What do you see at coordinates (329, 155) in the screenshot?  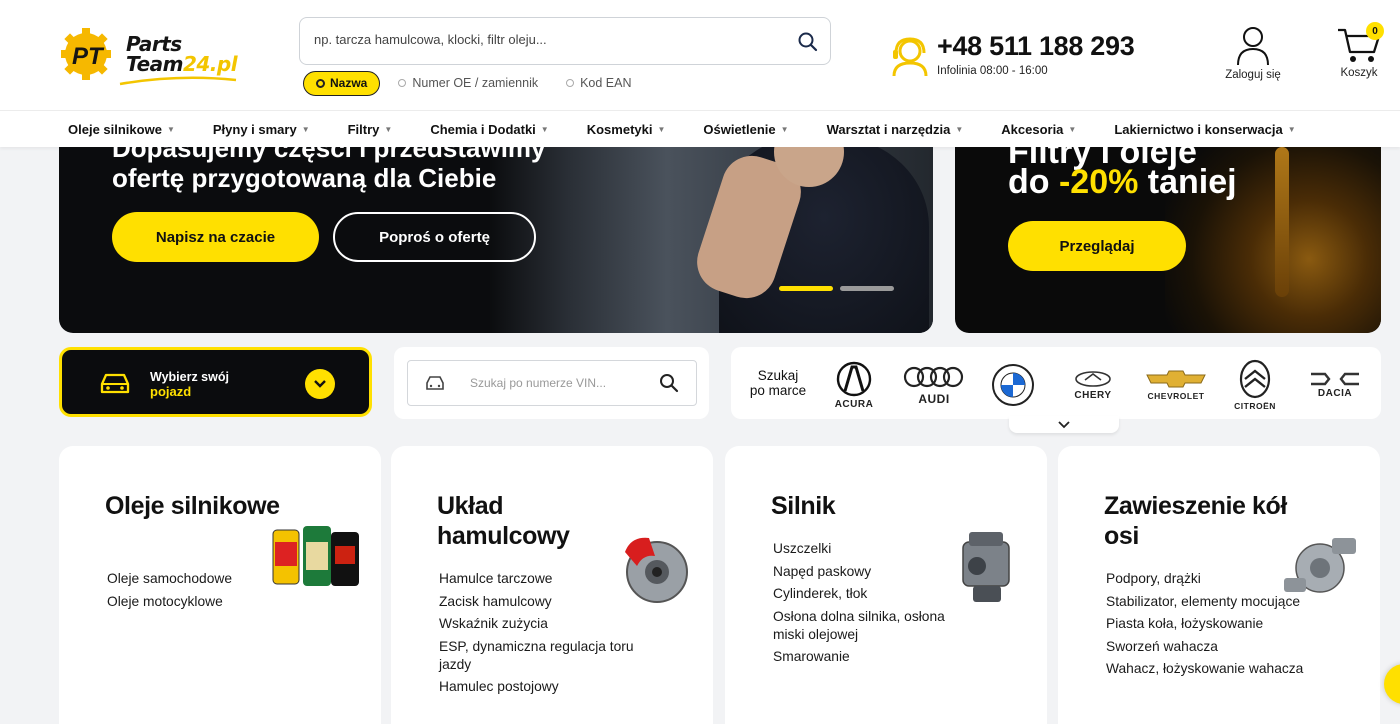 I see `banner-headline-top: Dopasujemy części i przedstawimy` at bounding box center [329, 155].